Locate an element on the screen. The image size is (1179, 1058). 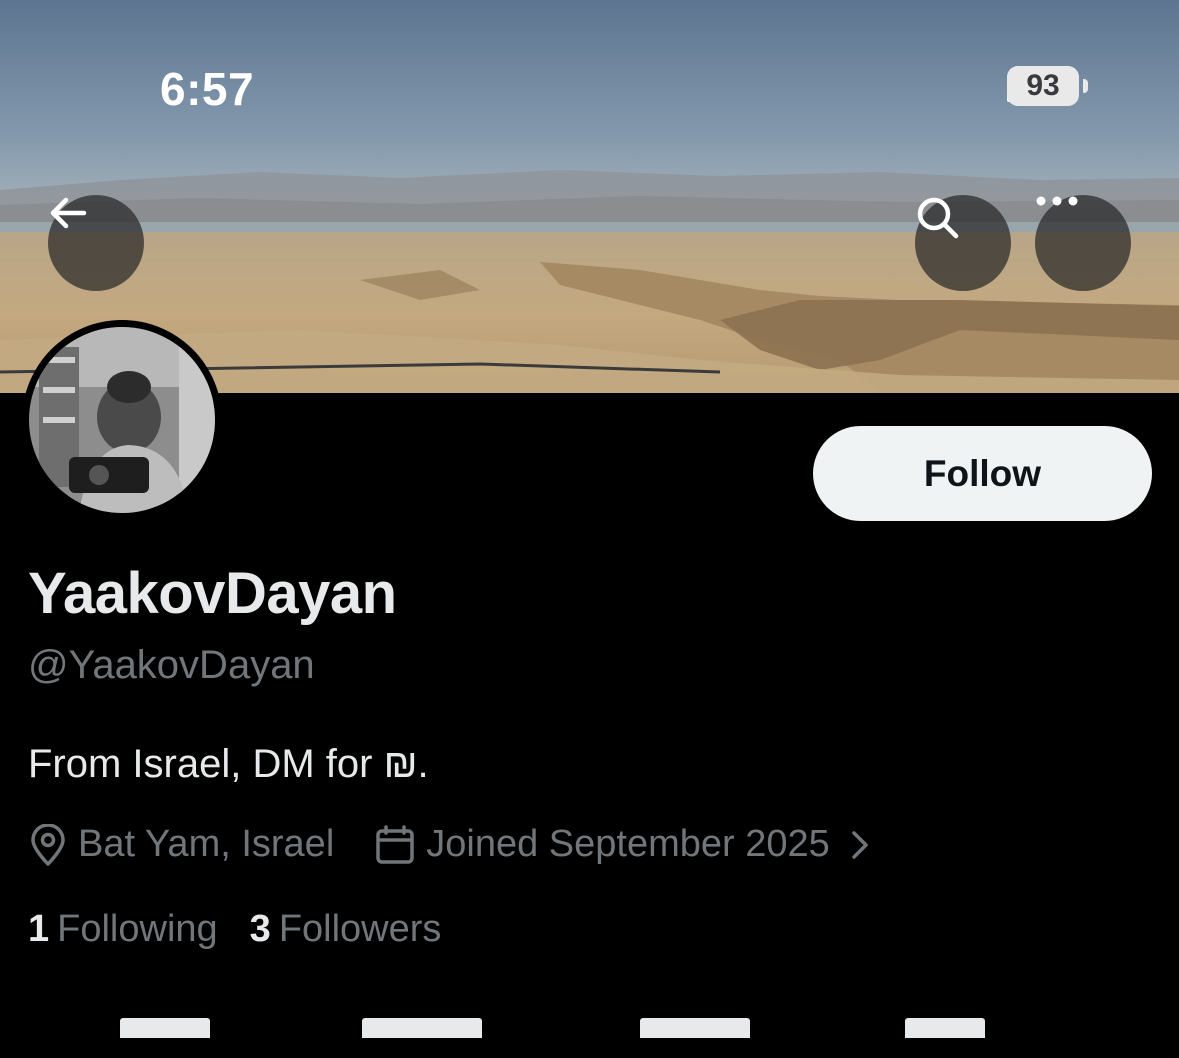
status-time: 6:57 is located at coordinates (207, 89).